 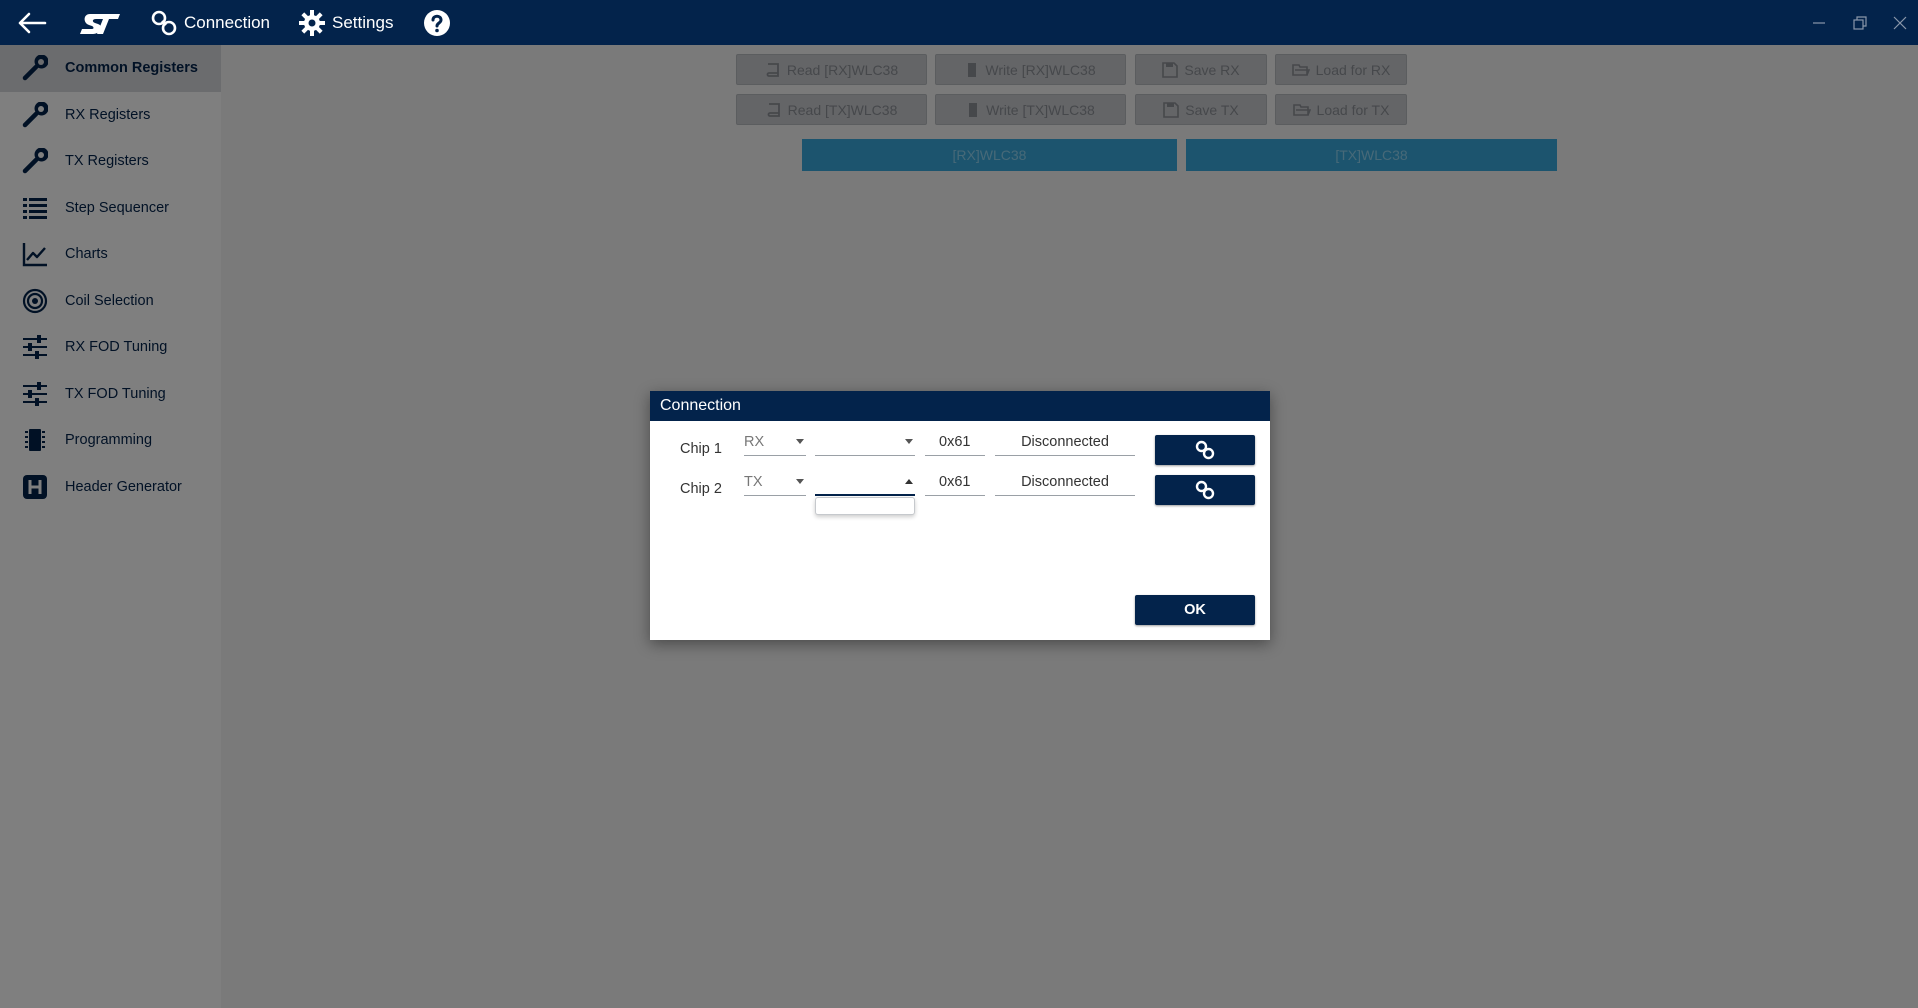 What do you see at coordinates (909, 481) in the screenshot?
I see `chevron-up-icon` at bounding box center [909, 481].